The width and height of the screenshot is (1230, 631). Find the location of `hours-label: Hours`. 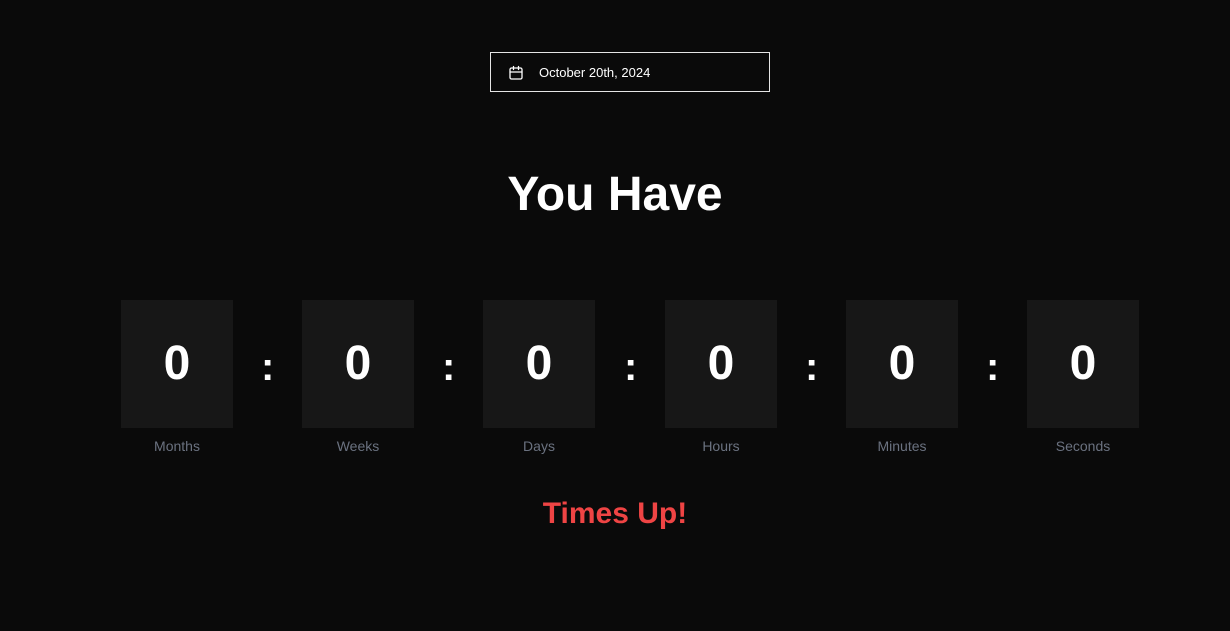

hours-label: Hours is located at coordinates (721, 446).